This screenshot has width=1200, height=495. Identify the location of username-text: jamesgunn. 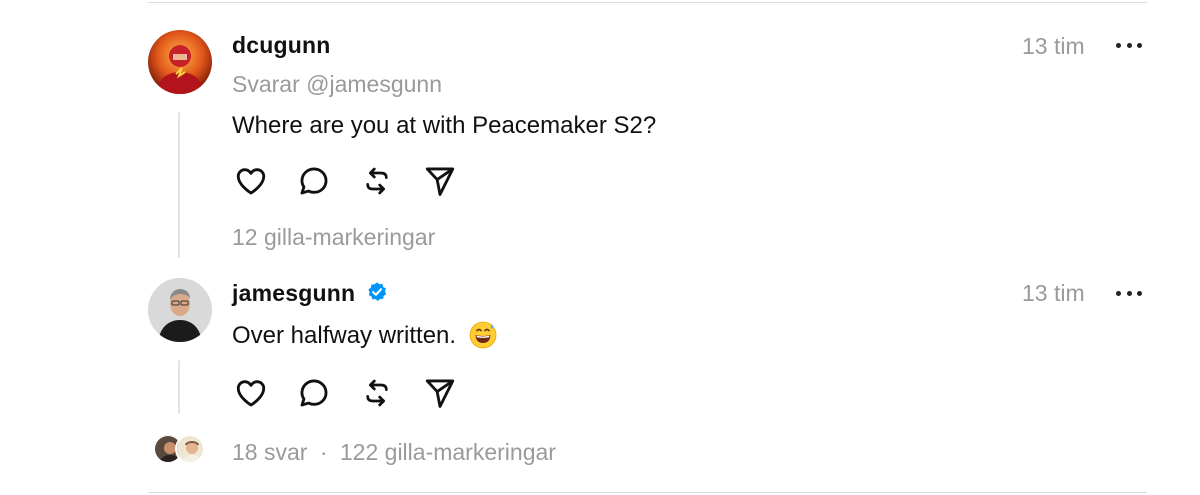
(293, 293).